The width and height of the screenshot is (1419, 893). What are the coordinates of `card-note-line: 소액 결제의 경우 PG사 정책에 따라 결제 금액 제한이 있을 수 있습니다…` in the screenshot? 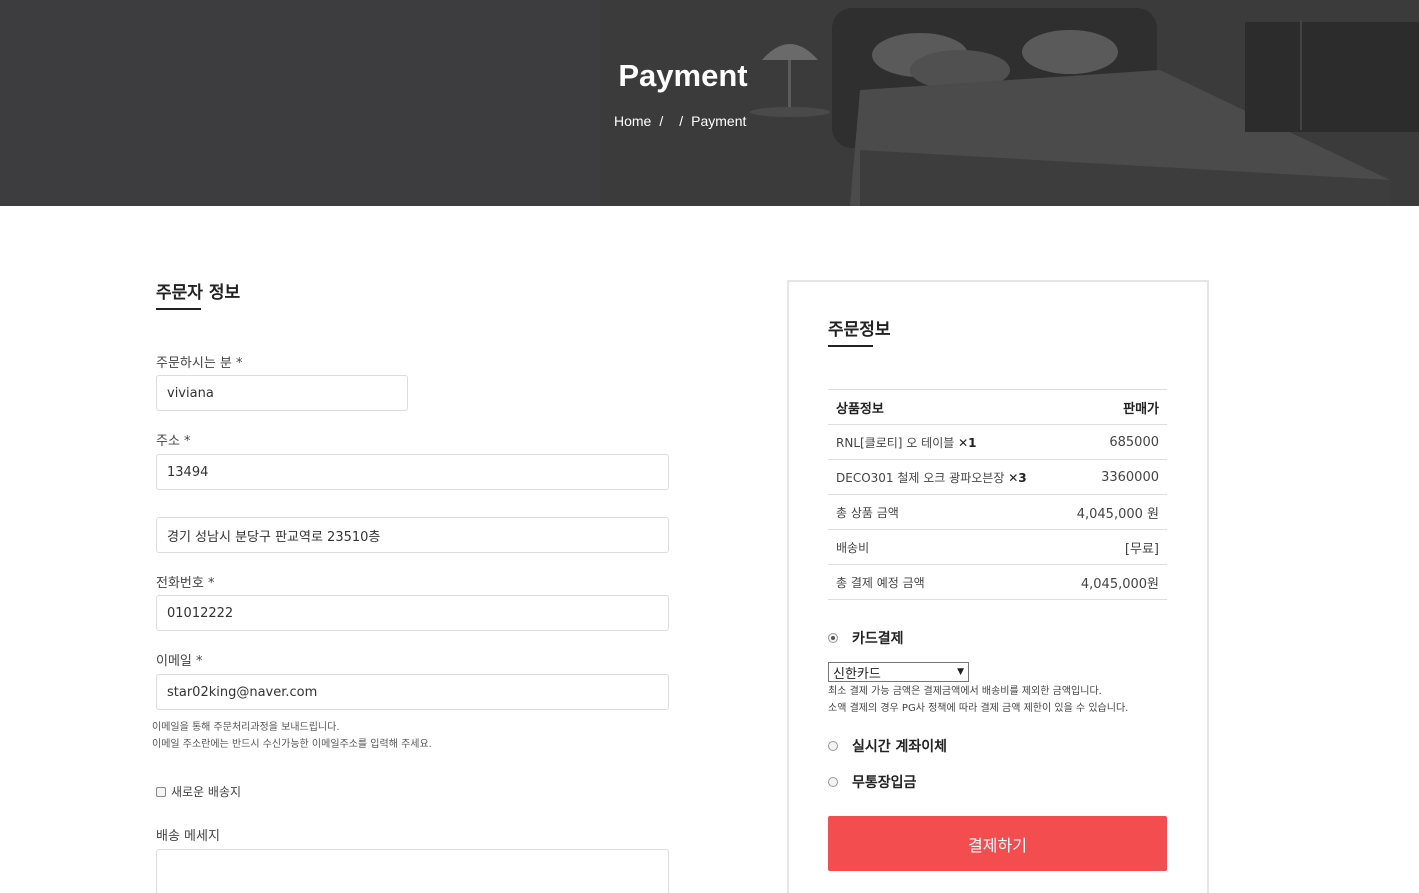 It's located at (978, 708).